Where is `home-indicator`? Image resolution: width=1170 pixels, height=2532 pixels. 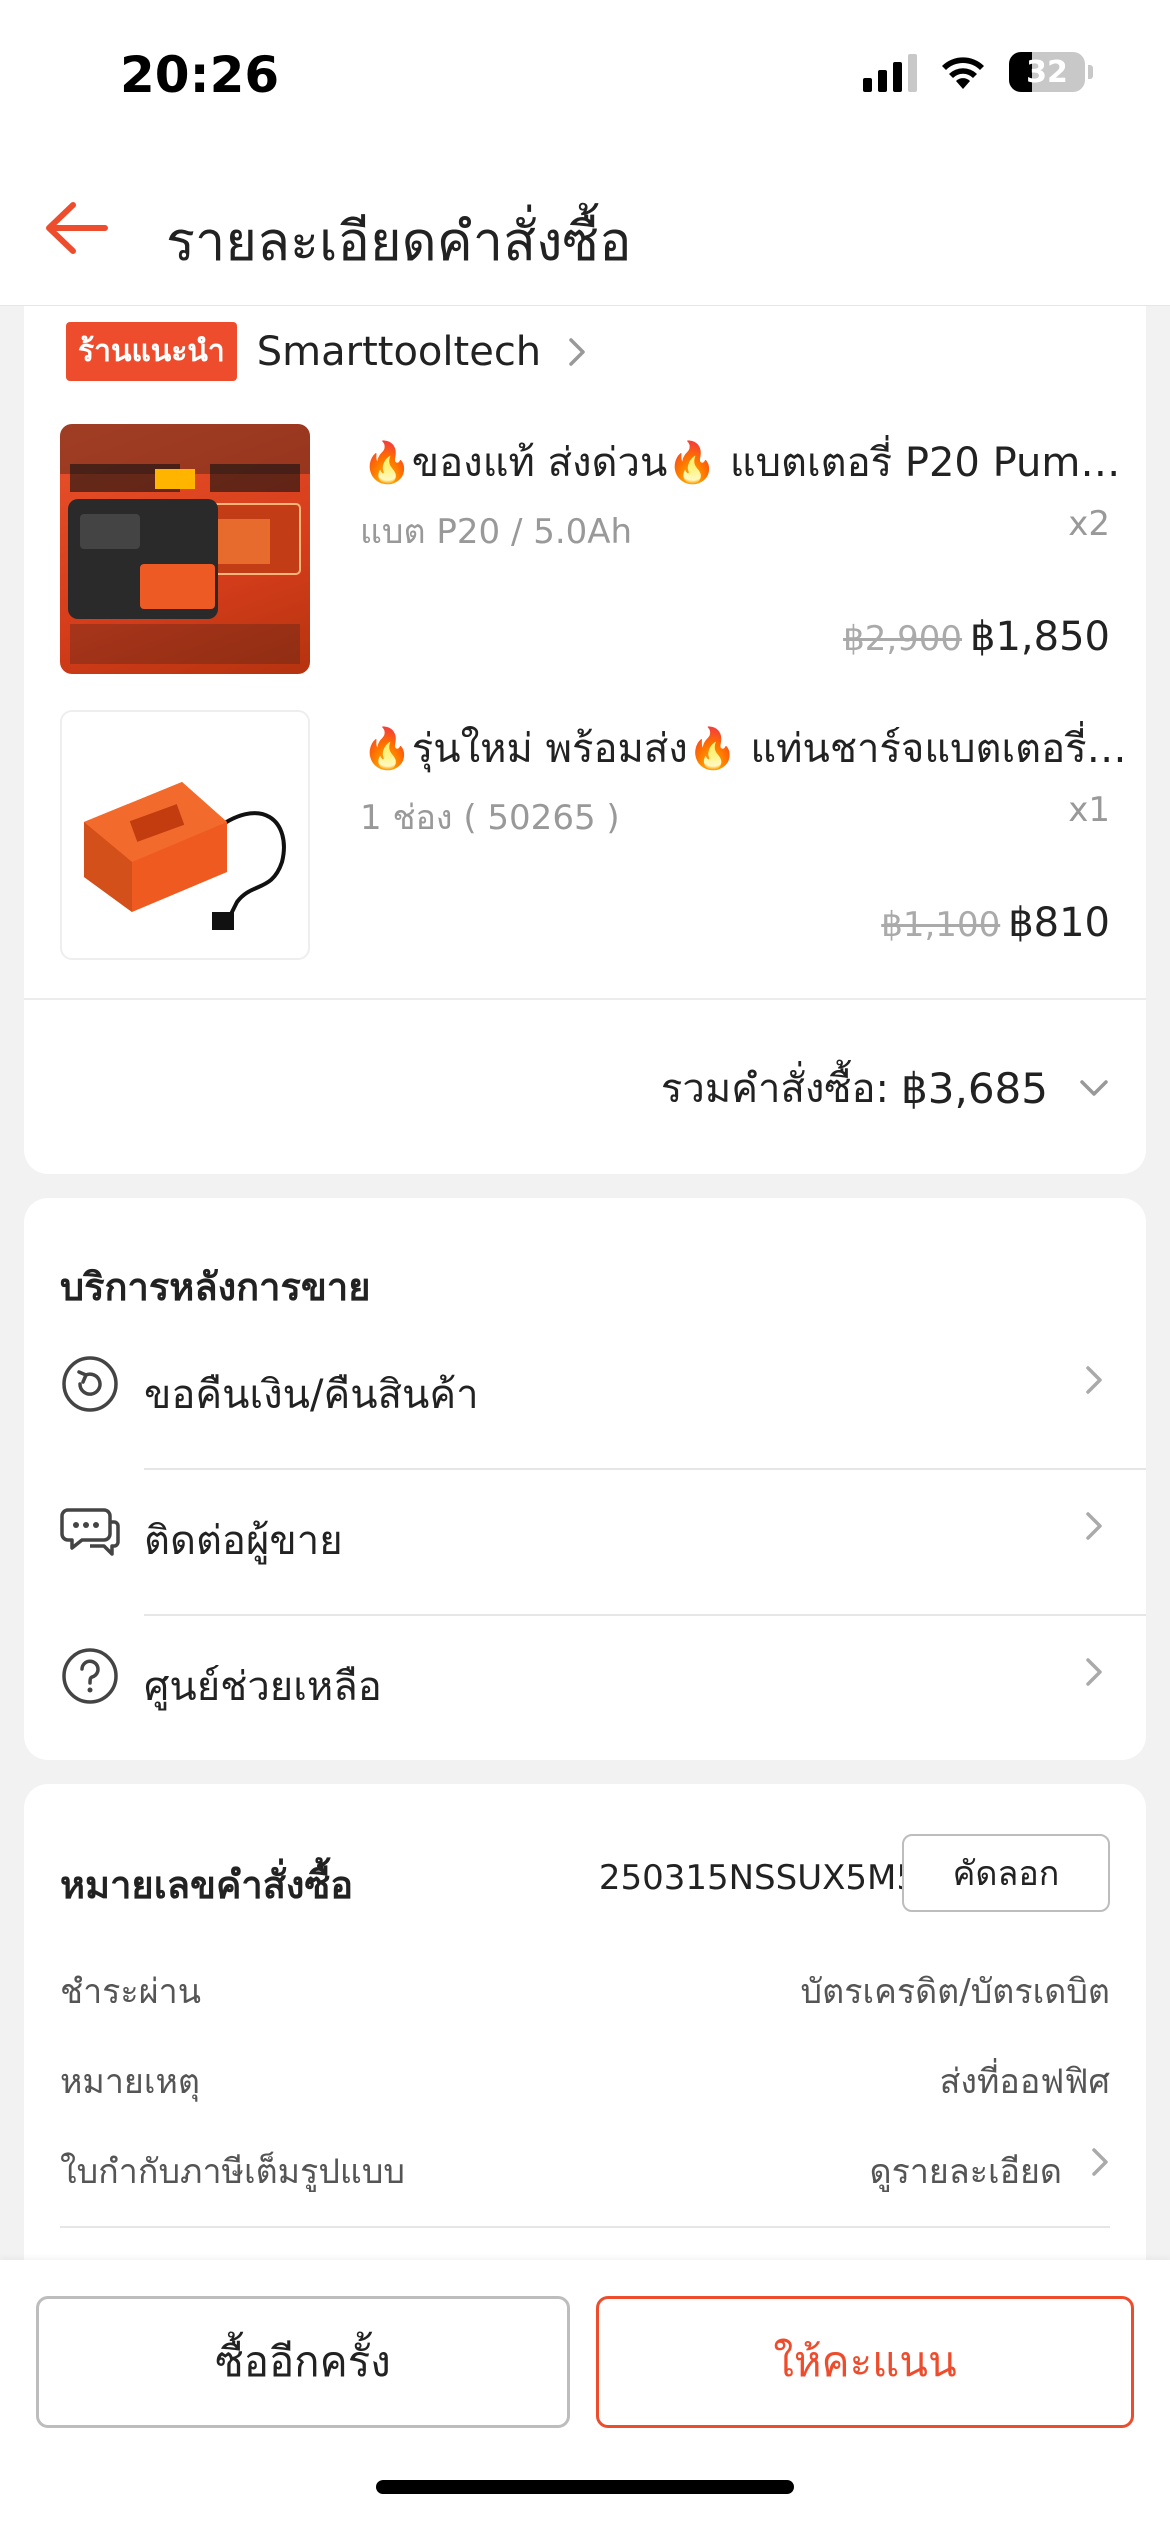 home-indicator is located at coordinates (585, 2487).